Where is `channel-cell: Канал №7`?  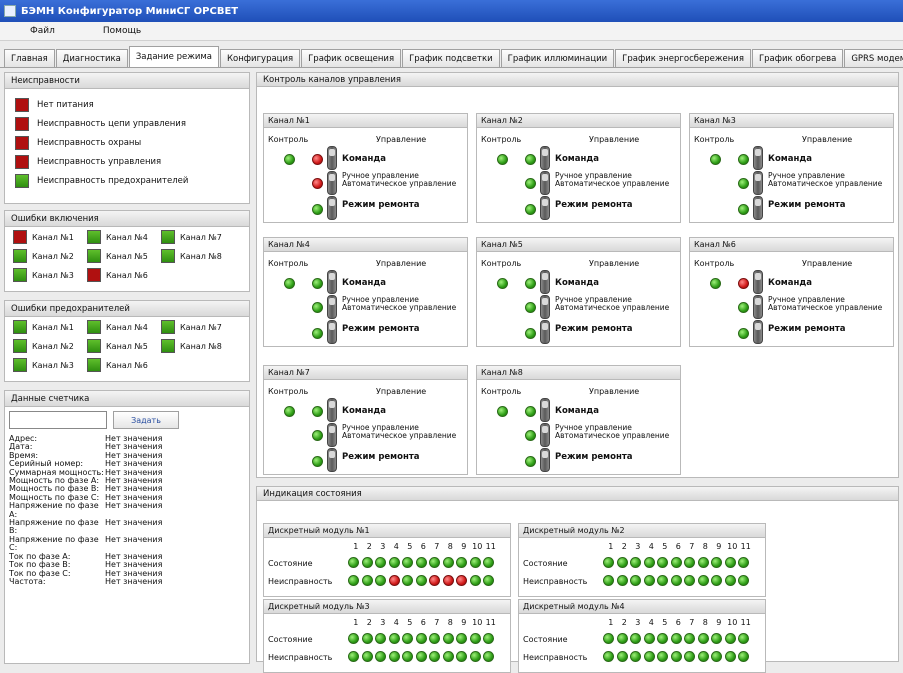
channel-cell: Канал №7 is located at coordinates (198, 237).